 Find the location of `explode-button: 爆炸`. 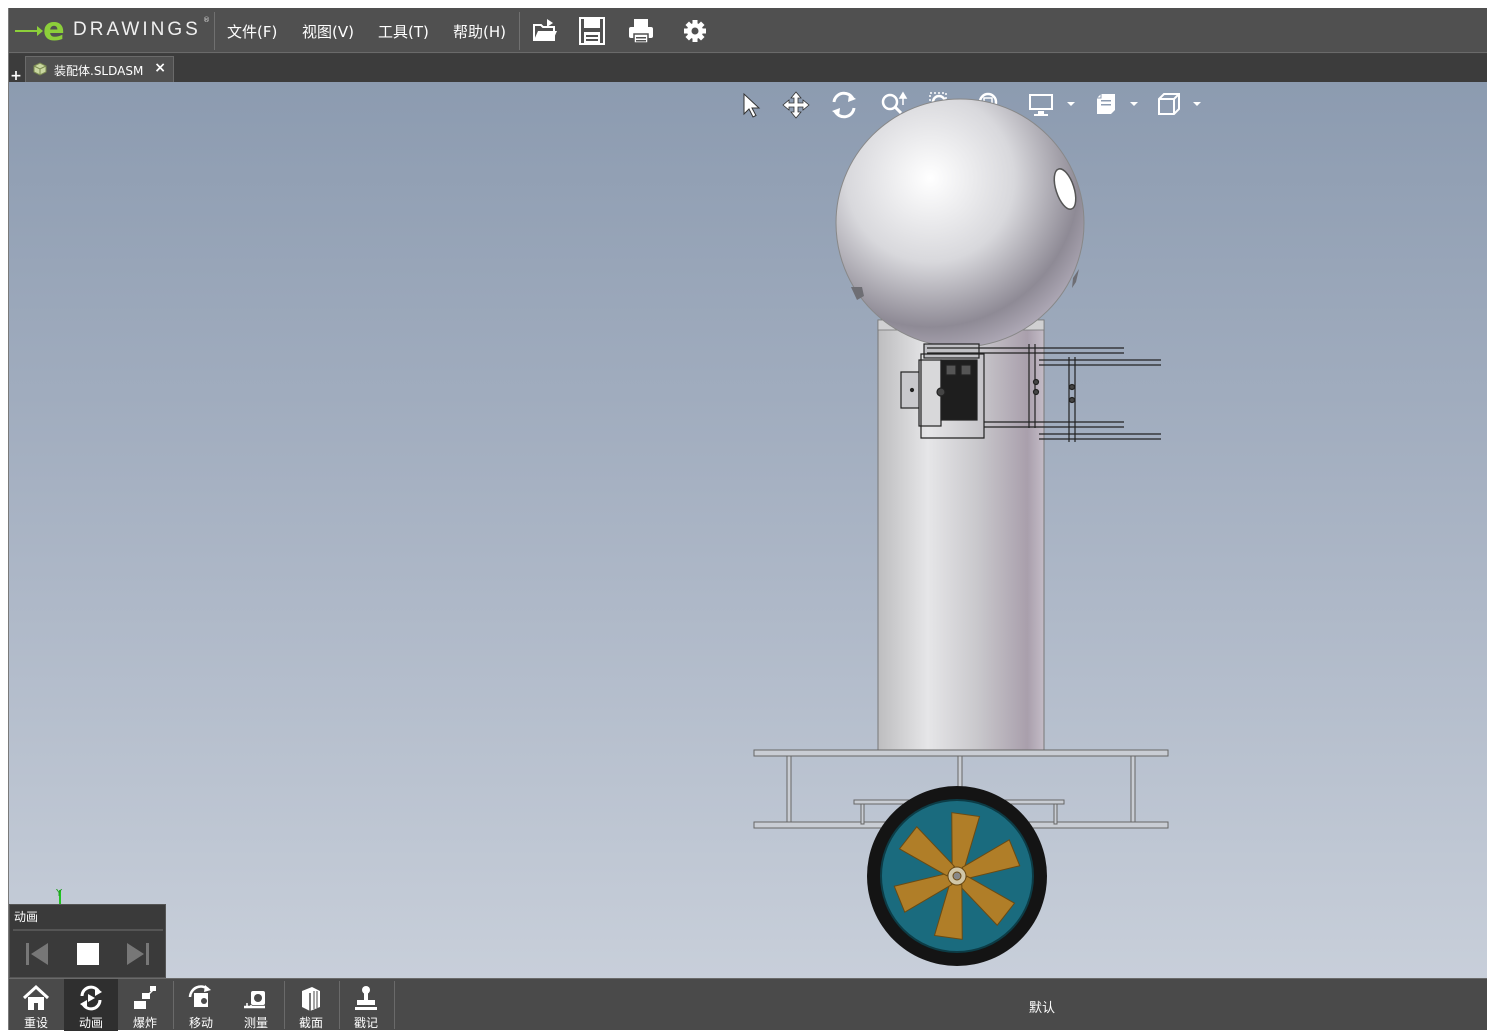

explode-button: 爆炸 is located at coordinates (145, 1005).